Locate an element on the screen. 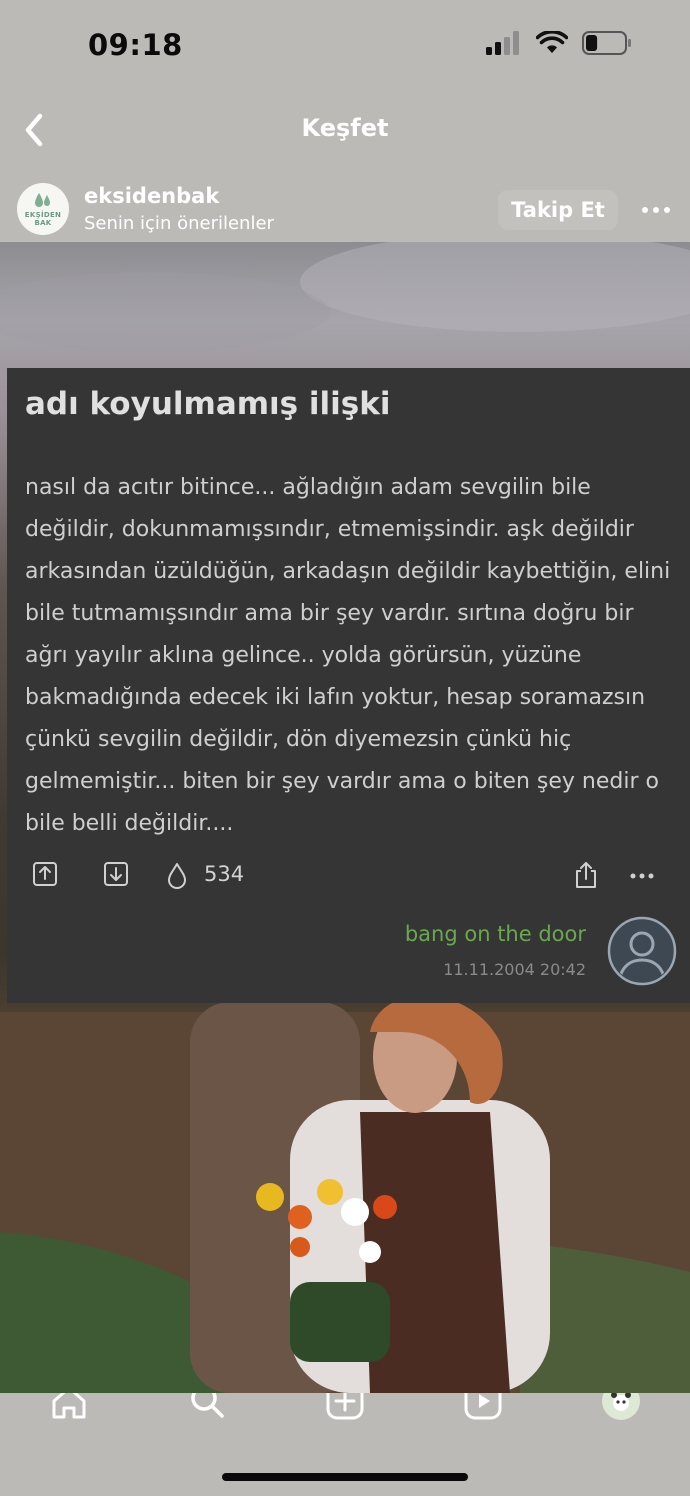 Image resolution: width=690 pixels, height=1496 pixels. home-indicator is located at coordinates (345, 1477).